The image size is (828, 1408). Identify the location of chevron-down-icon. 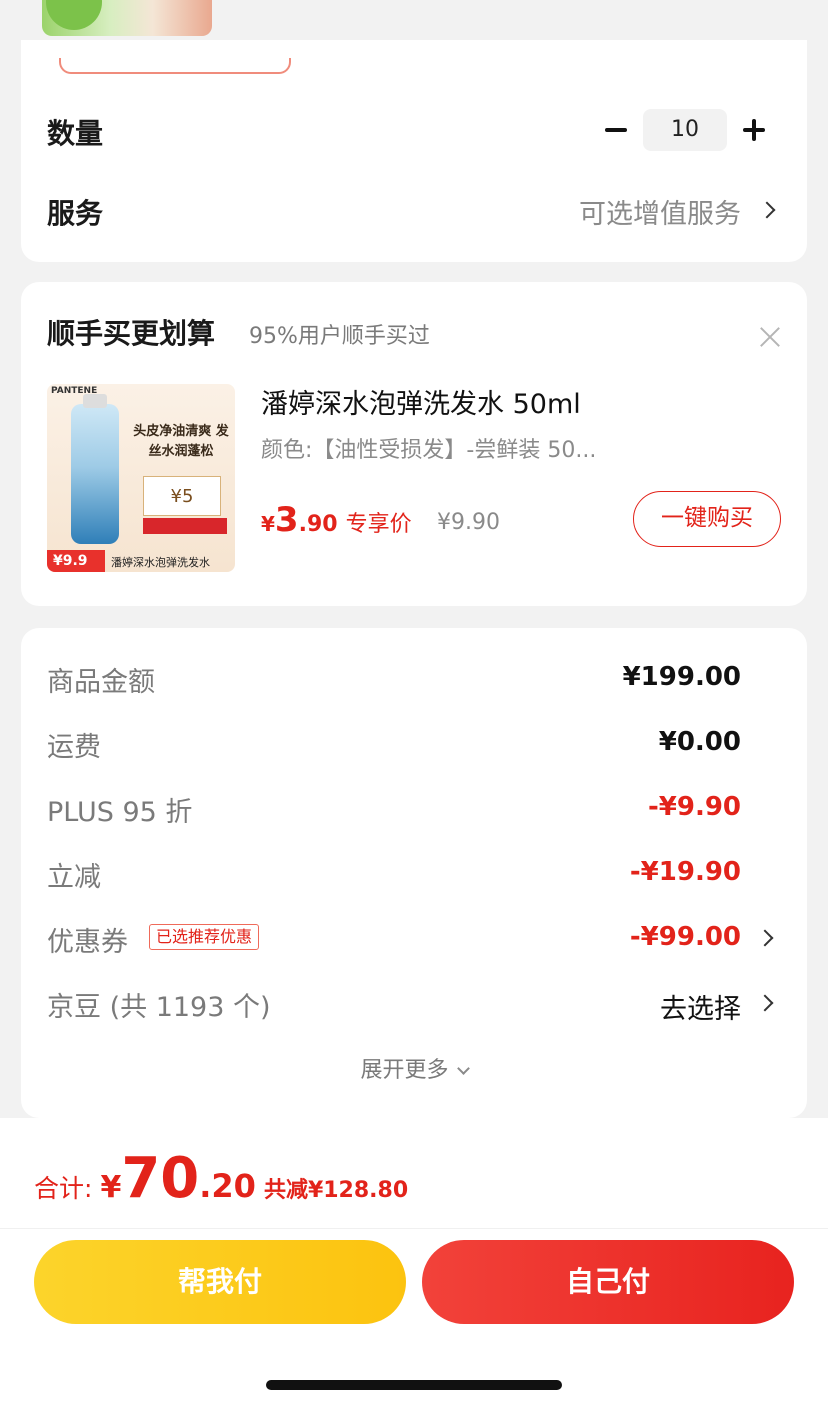
(463, 1068).